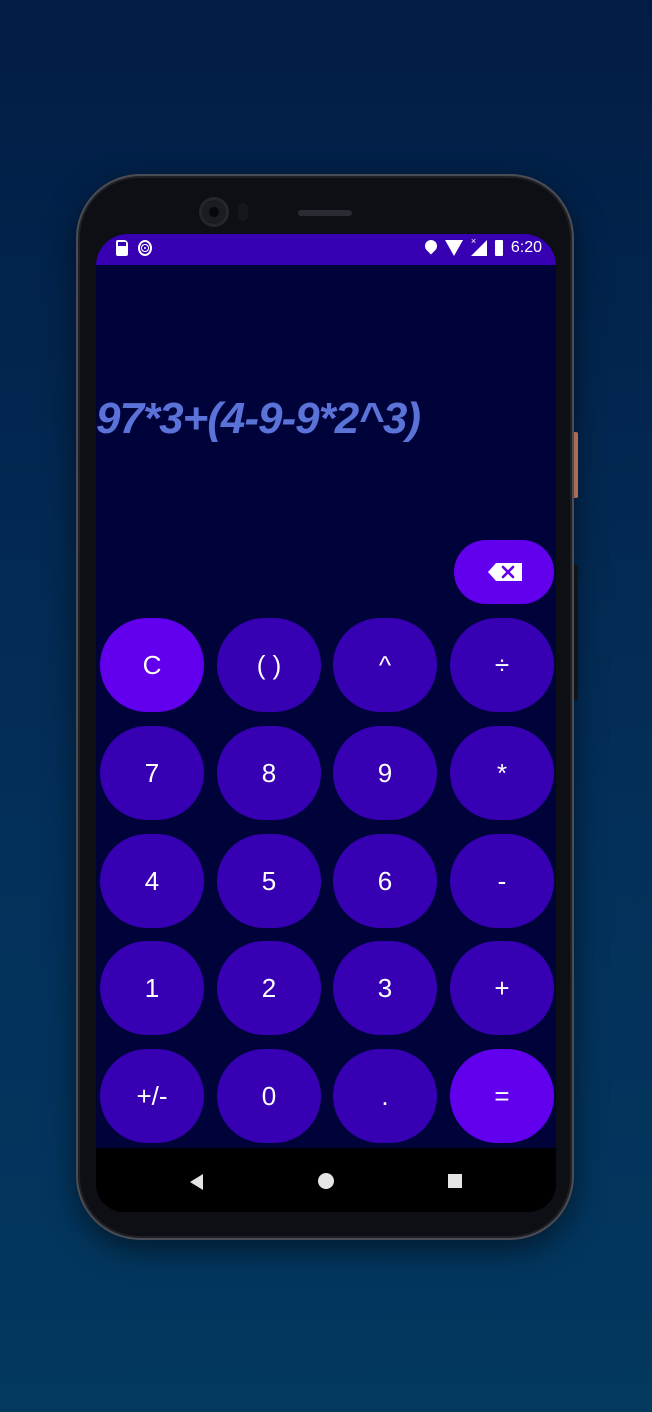  I want to click on key-negate-button: +/-, so click(152, 1096).